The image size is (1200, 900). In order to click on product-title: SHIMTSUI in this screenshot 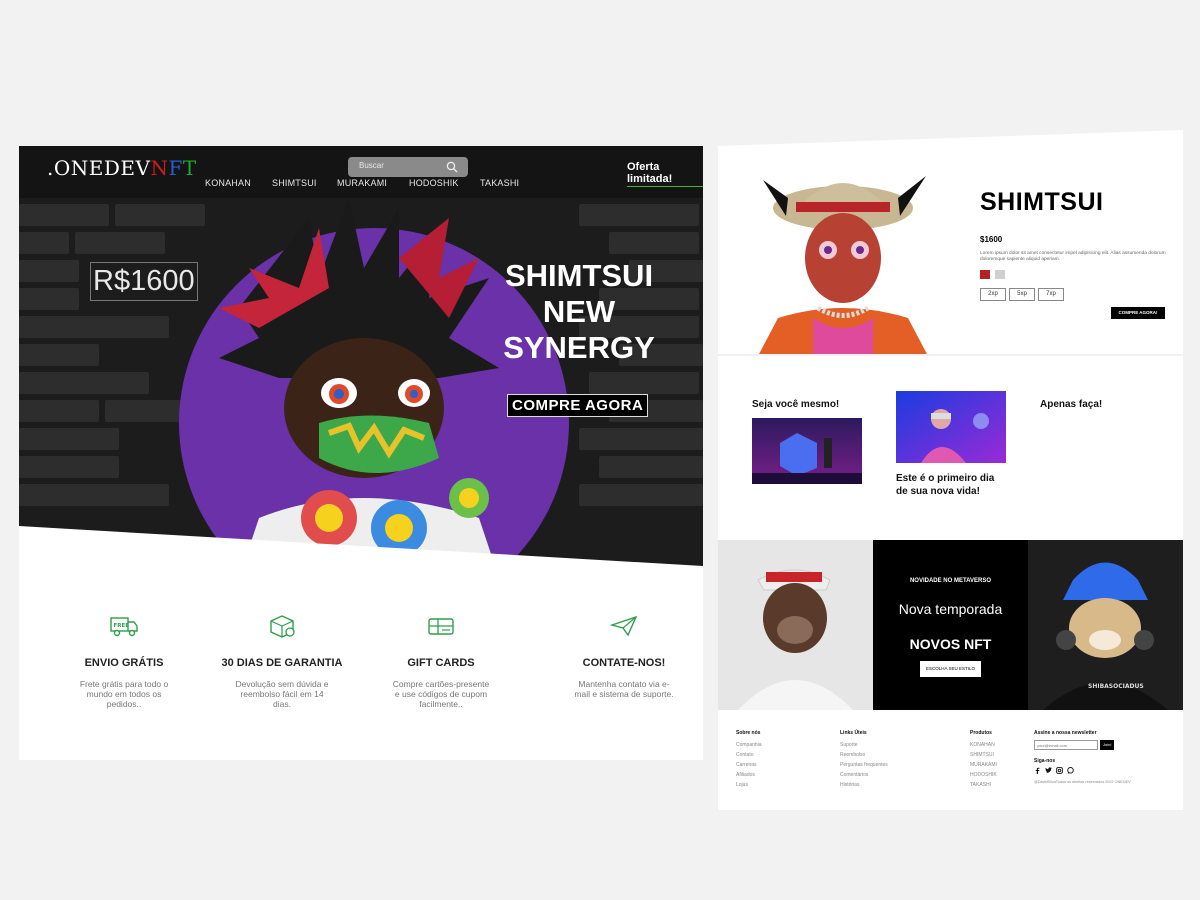, I will do `click(1042, 202)`.